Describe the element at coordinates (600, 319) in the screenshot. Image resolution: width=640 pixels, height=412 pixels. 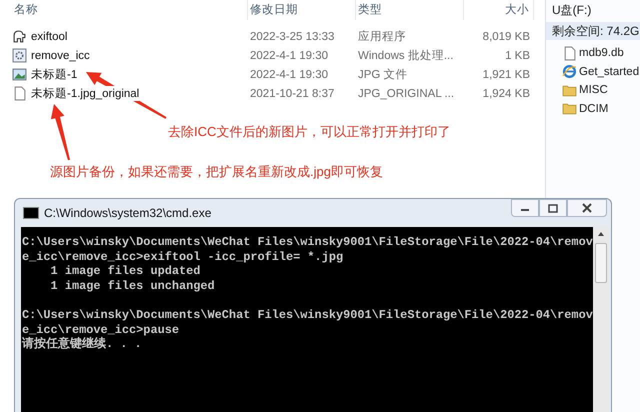
I see `scrollbar` at that location.